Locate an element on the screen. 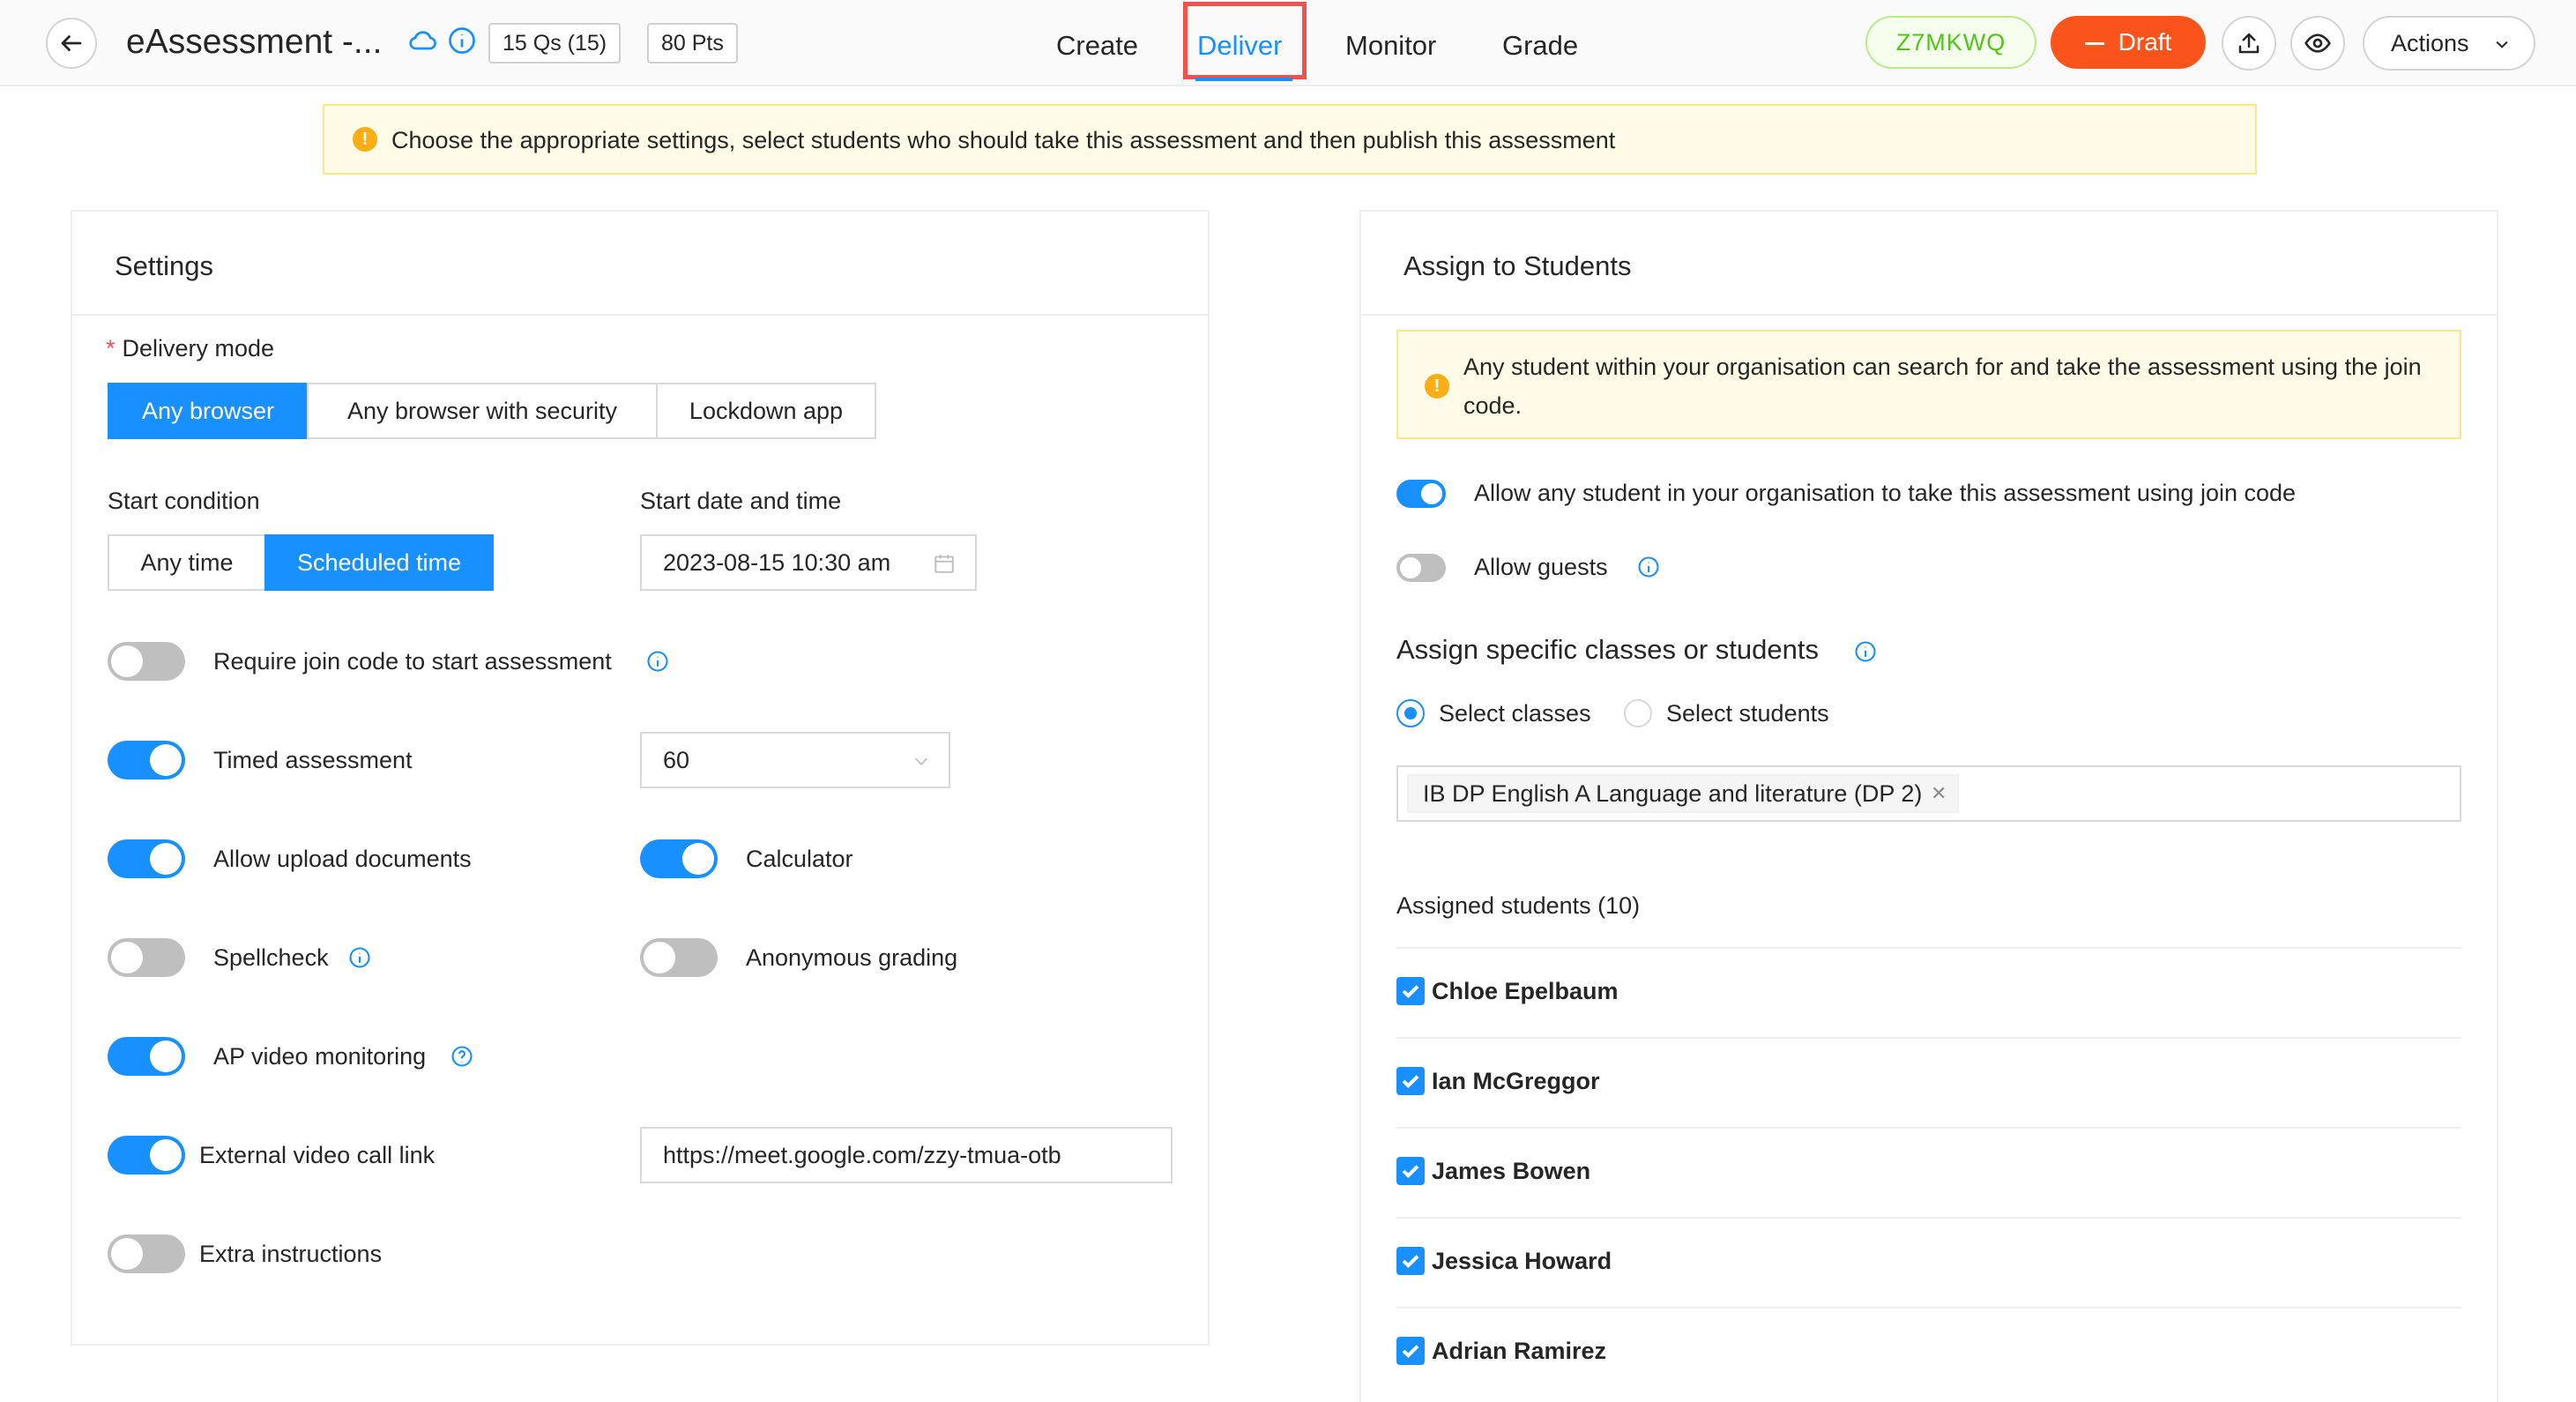 This screenshot has width=2576, height=1402. student-name: Ian McGreggor is located at coordinates (1516, 1081).